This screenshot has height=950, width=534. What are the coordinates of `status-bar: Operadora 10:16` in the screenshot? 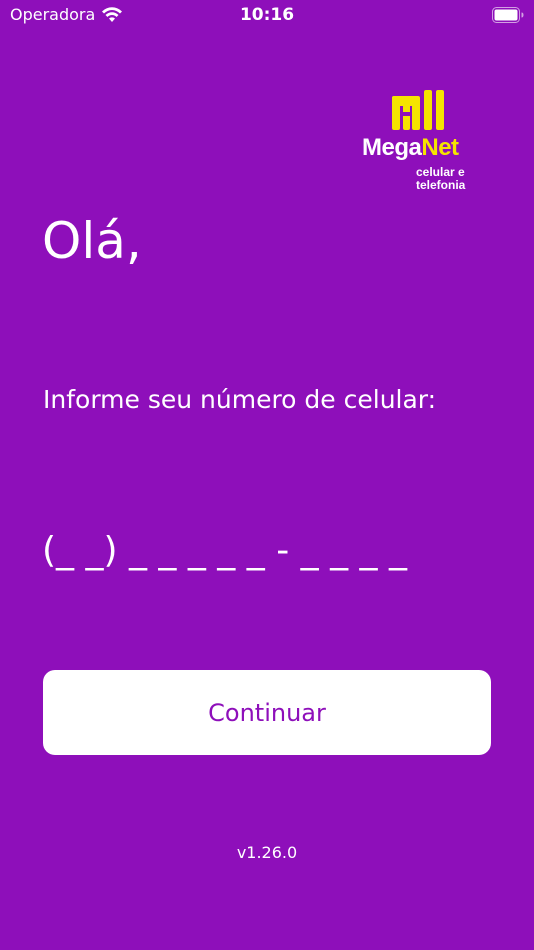 It's located at (267, 16).